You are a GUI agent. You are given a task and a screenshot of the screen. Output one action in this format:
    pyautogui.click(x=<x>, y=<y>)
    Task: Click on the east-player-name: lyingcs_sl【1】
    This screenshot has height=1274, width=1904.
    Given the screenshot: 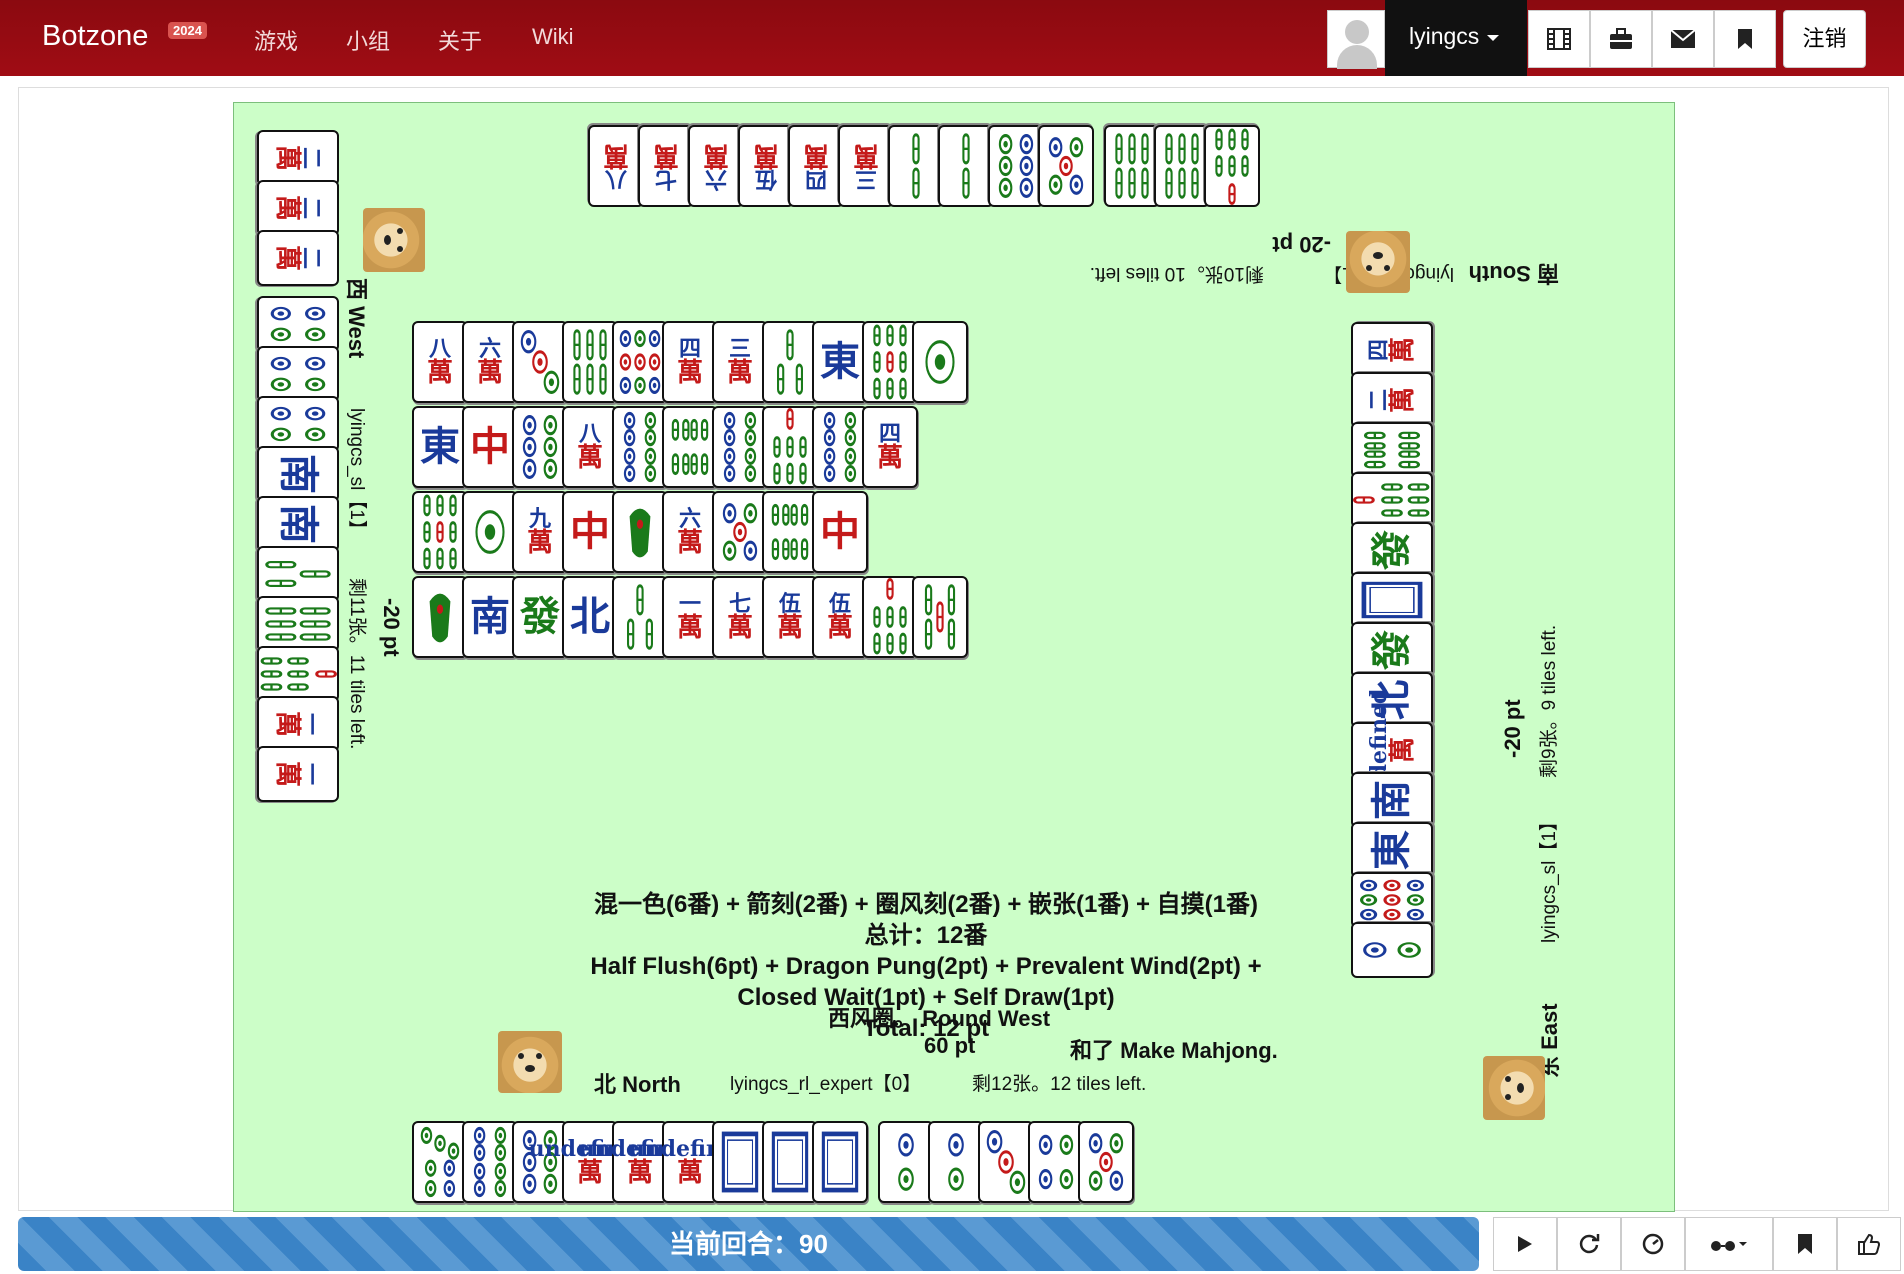 What is the action you would take?
    pyautogui.click(x=1549, y=877)
    